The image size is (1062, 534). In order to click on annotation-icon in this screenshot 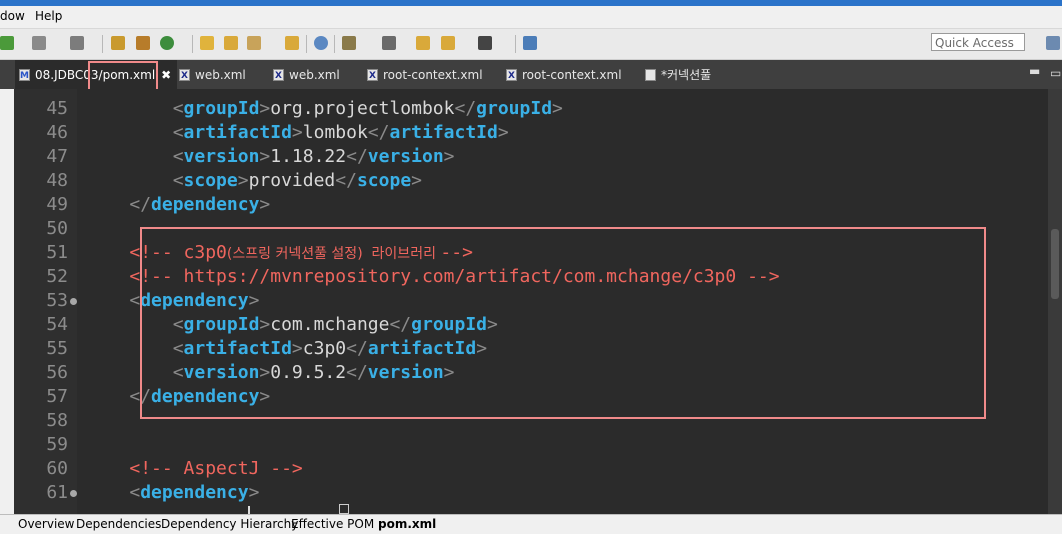, I will do `click(349, 43)`.